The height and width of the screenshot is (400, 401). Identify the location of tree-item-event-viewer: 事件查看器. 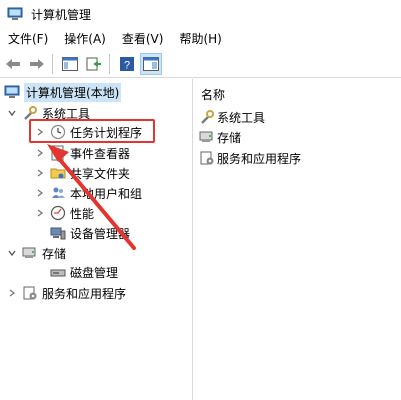
(82, 153).